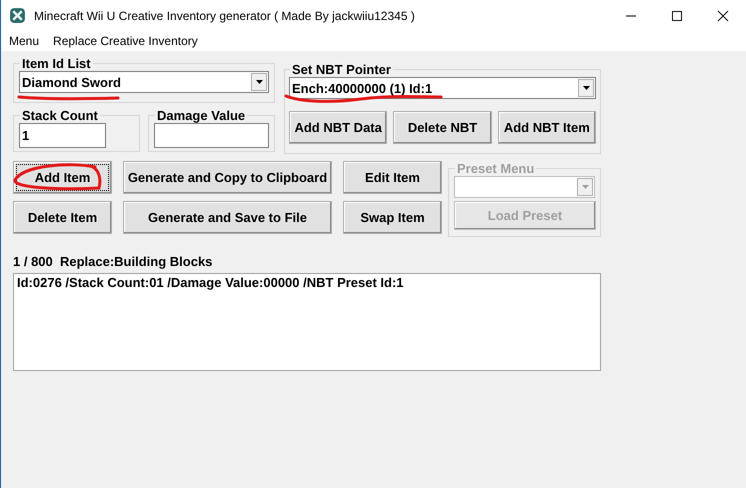 This screenshot has height=488, width=746. Describe the element at coordinates (227, 217) in the screenshot. I see `action-button: Generate and Save to File` at that location.